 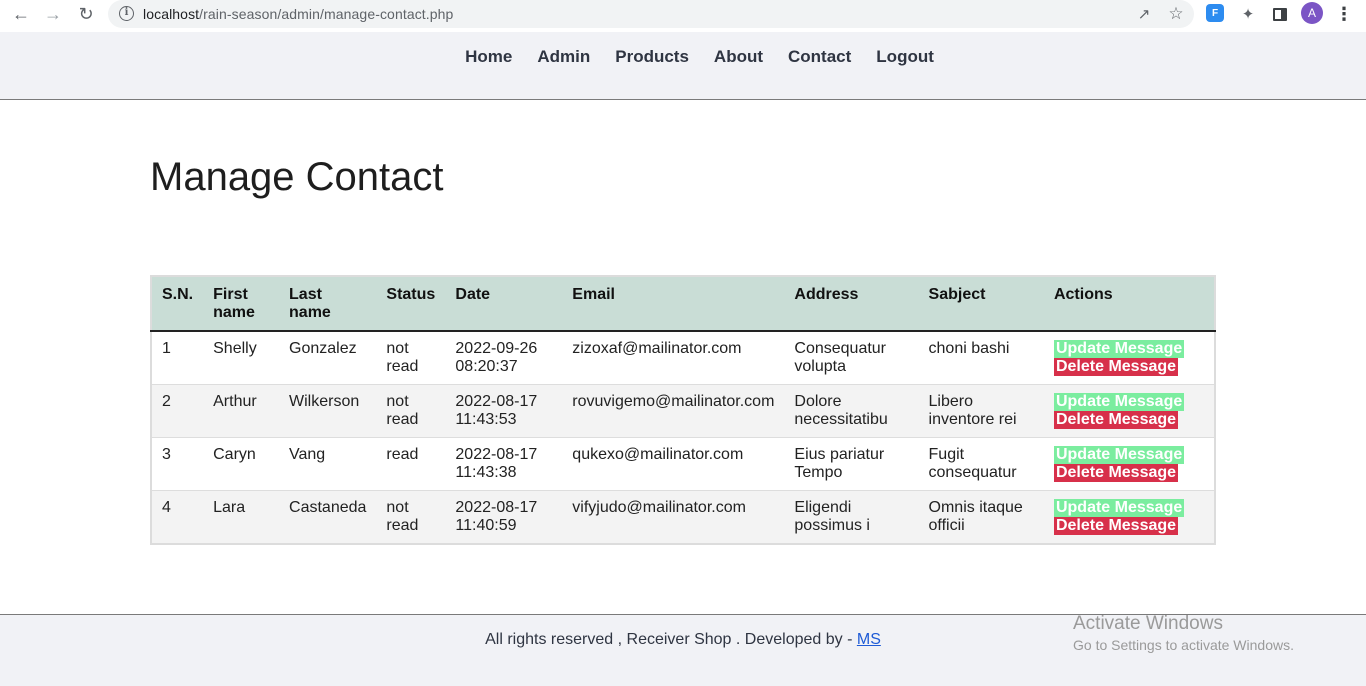 I want to click on browser-menu-icon: ⋮, so click(x=1344, y=14).